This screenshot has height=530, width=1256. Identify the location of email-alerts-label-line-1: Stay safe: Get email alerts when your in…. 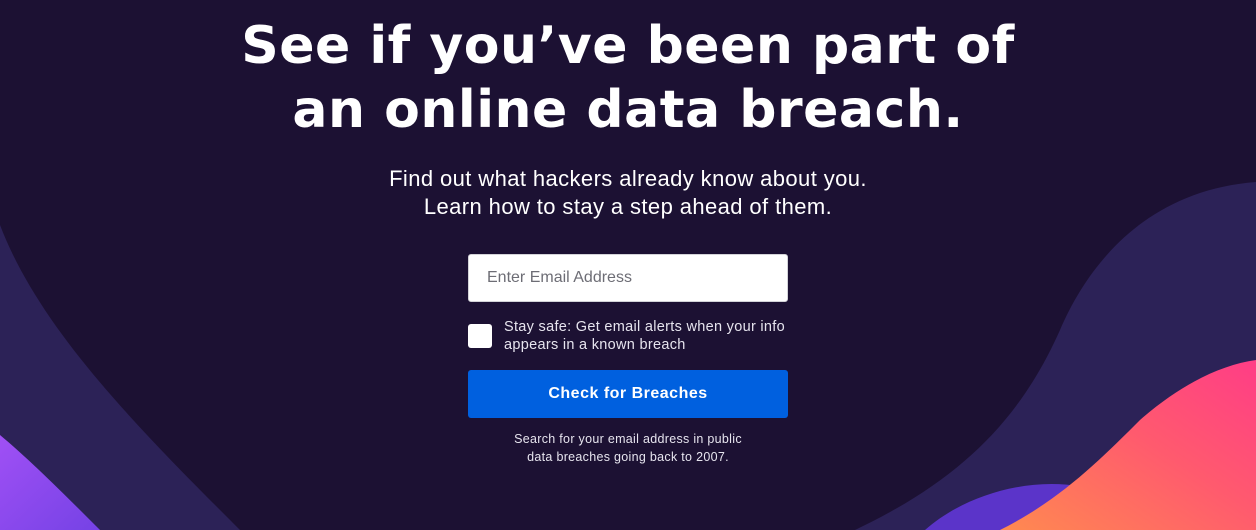
(644, 327).